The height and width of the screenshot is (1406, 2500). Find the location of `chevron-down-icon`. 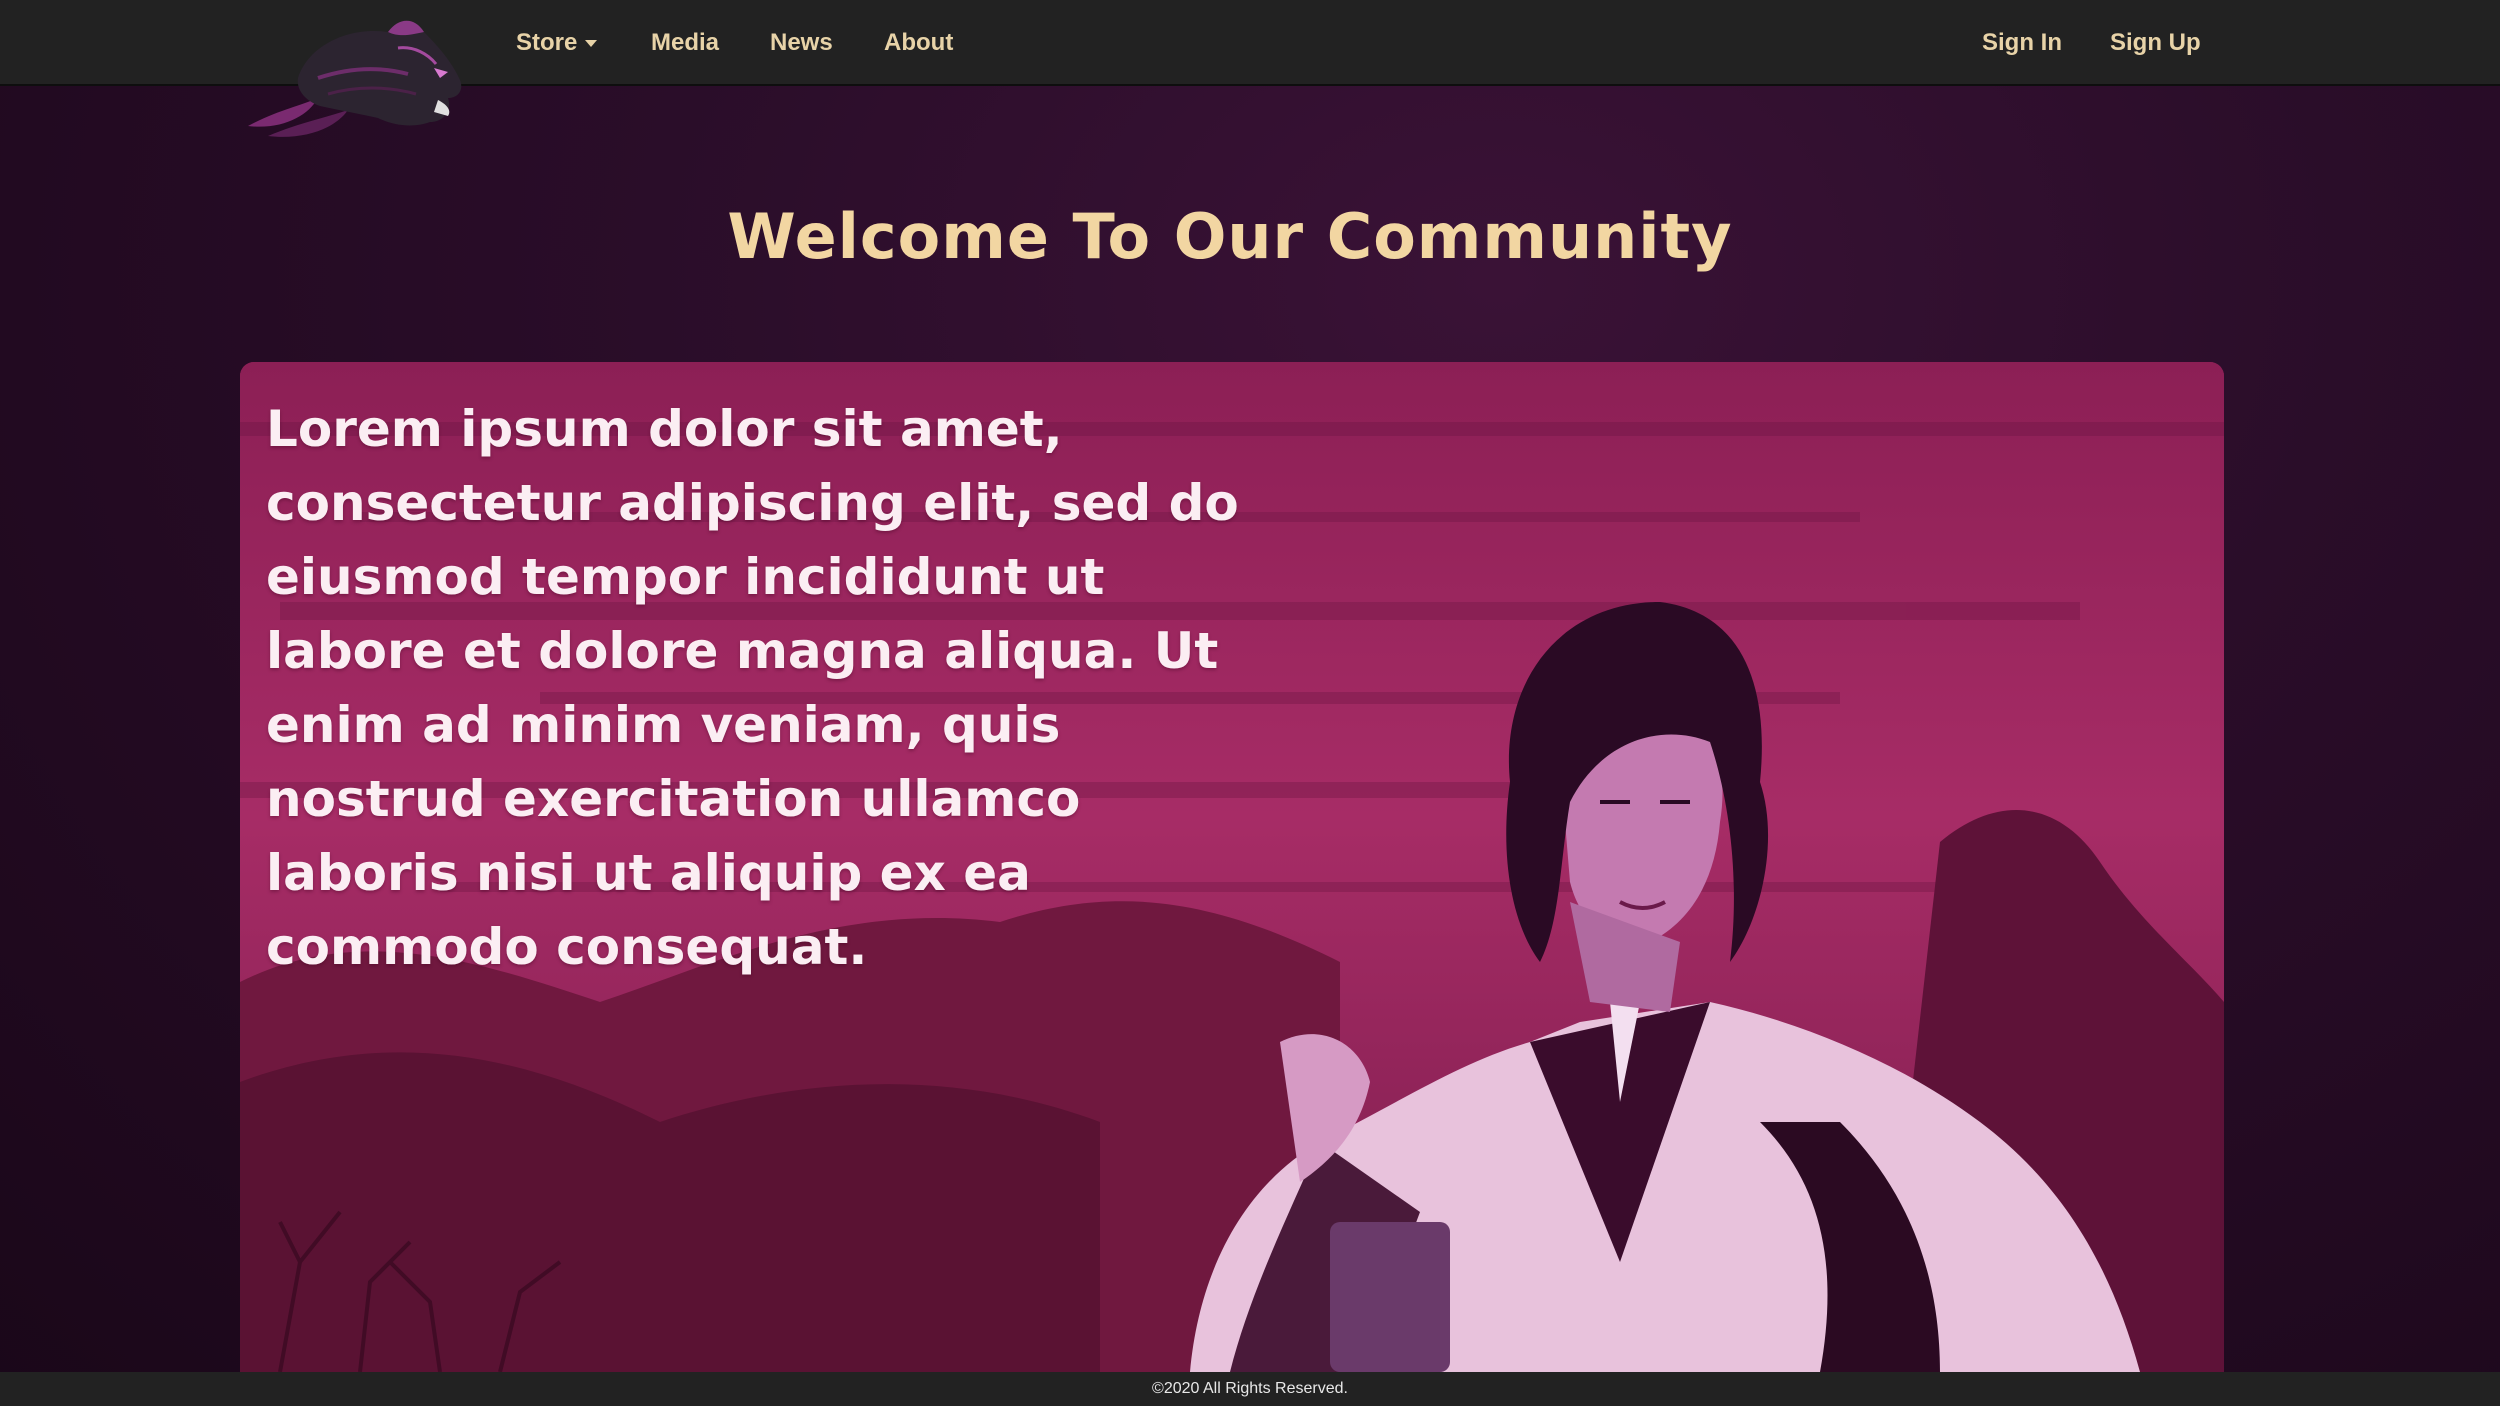

chevron-down-icon is located at coordinates (591, 44).